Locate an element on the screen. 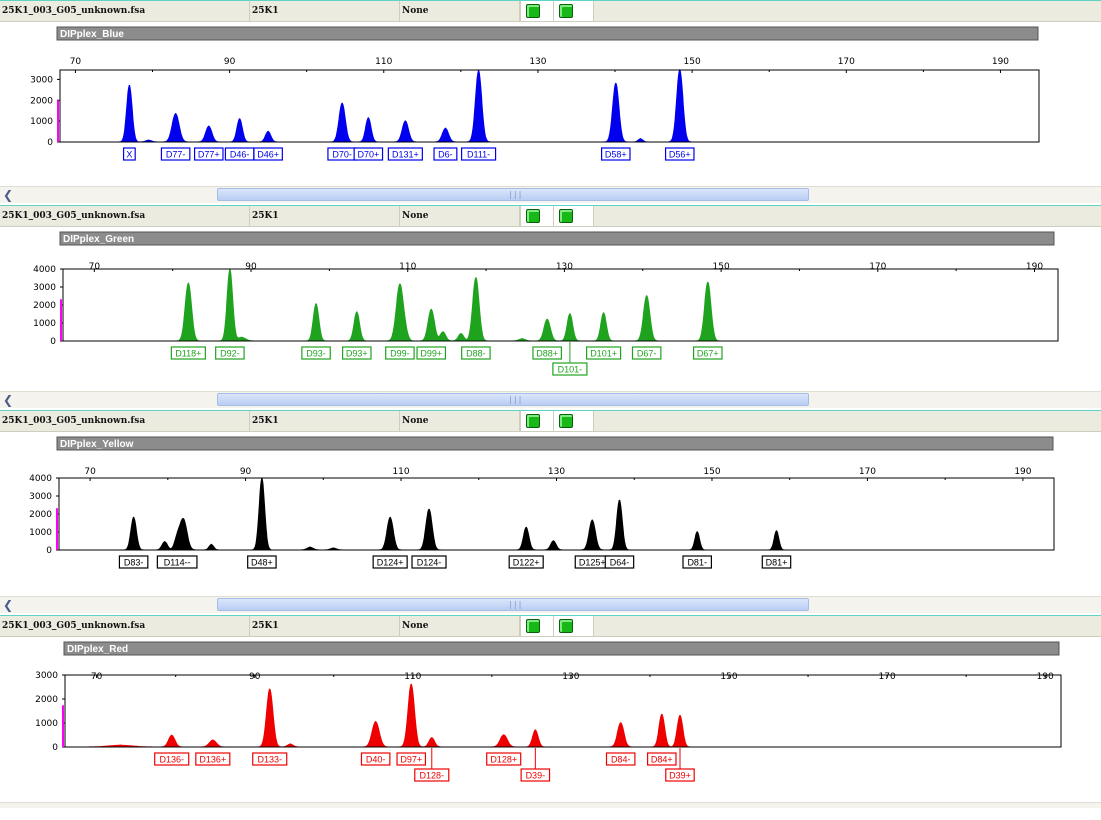  allele-label: D125+ is located at coordinates (592, 563).